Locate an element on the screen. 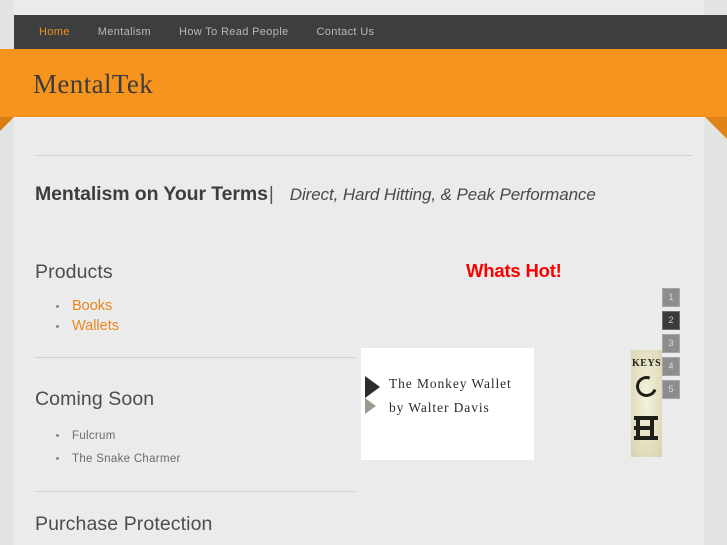 Image resolution: width=727 pixels, height=545 pixels. list-item: Wallets is located at coordinates (87, 326).